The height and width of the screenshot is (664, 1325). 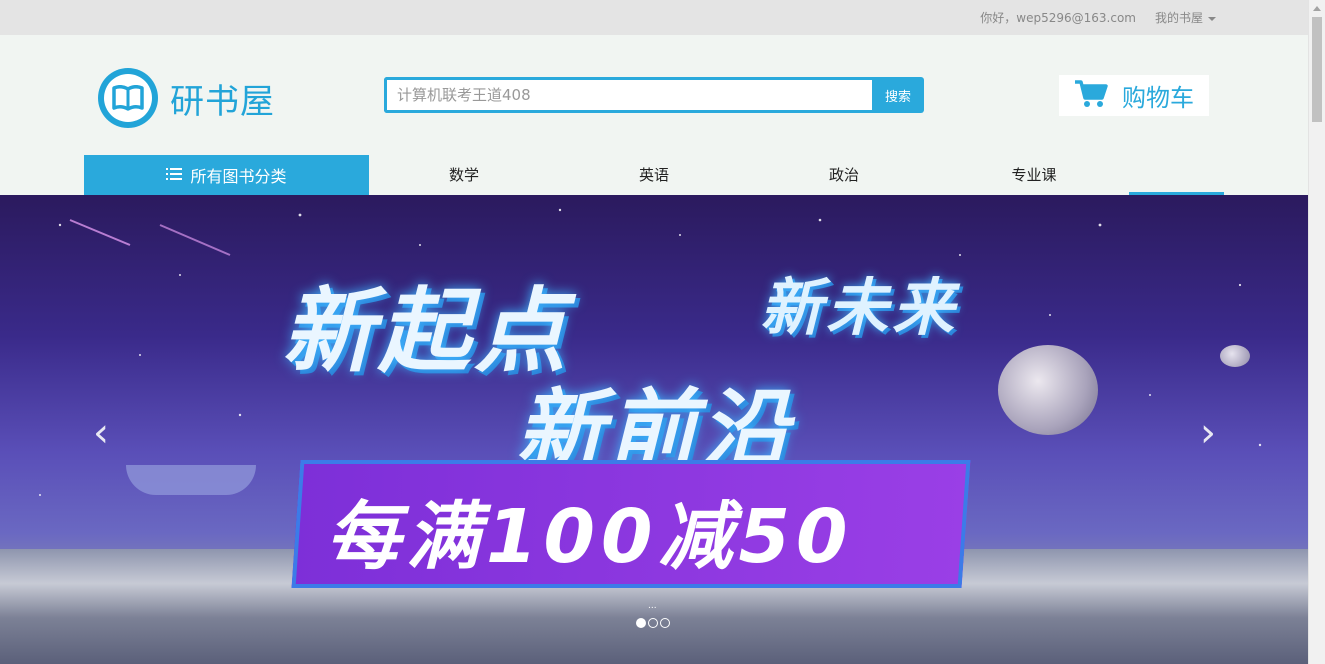 I want to click on search-input, so click(x=628, y=95).